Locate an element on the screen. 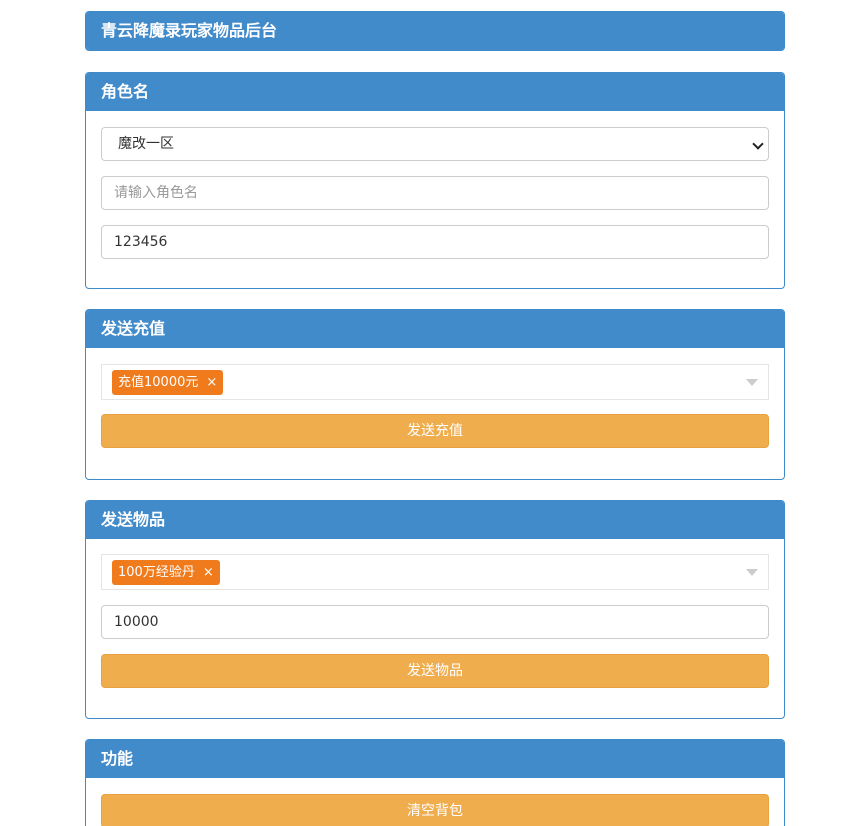  recharge-multiselect: 充值10000元 × is located at coordinates (435, 382).